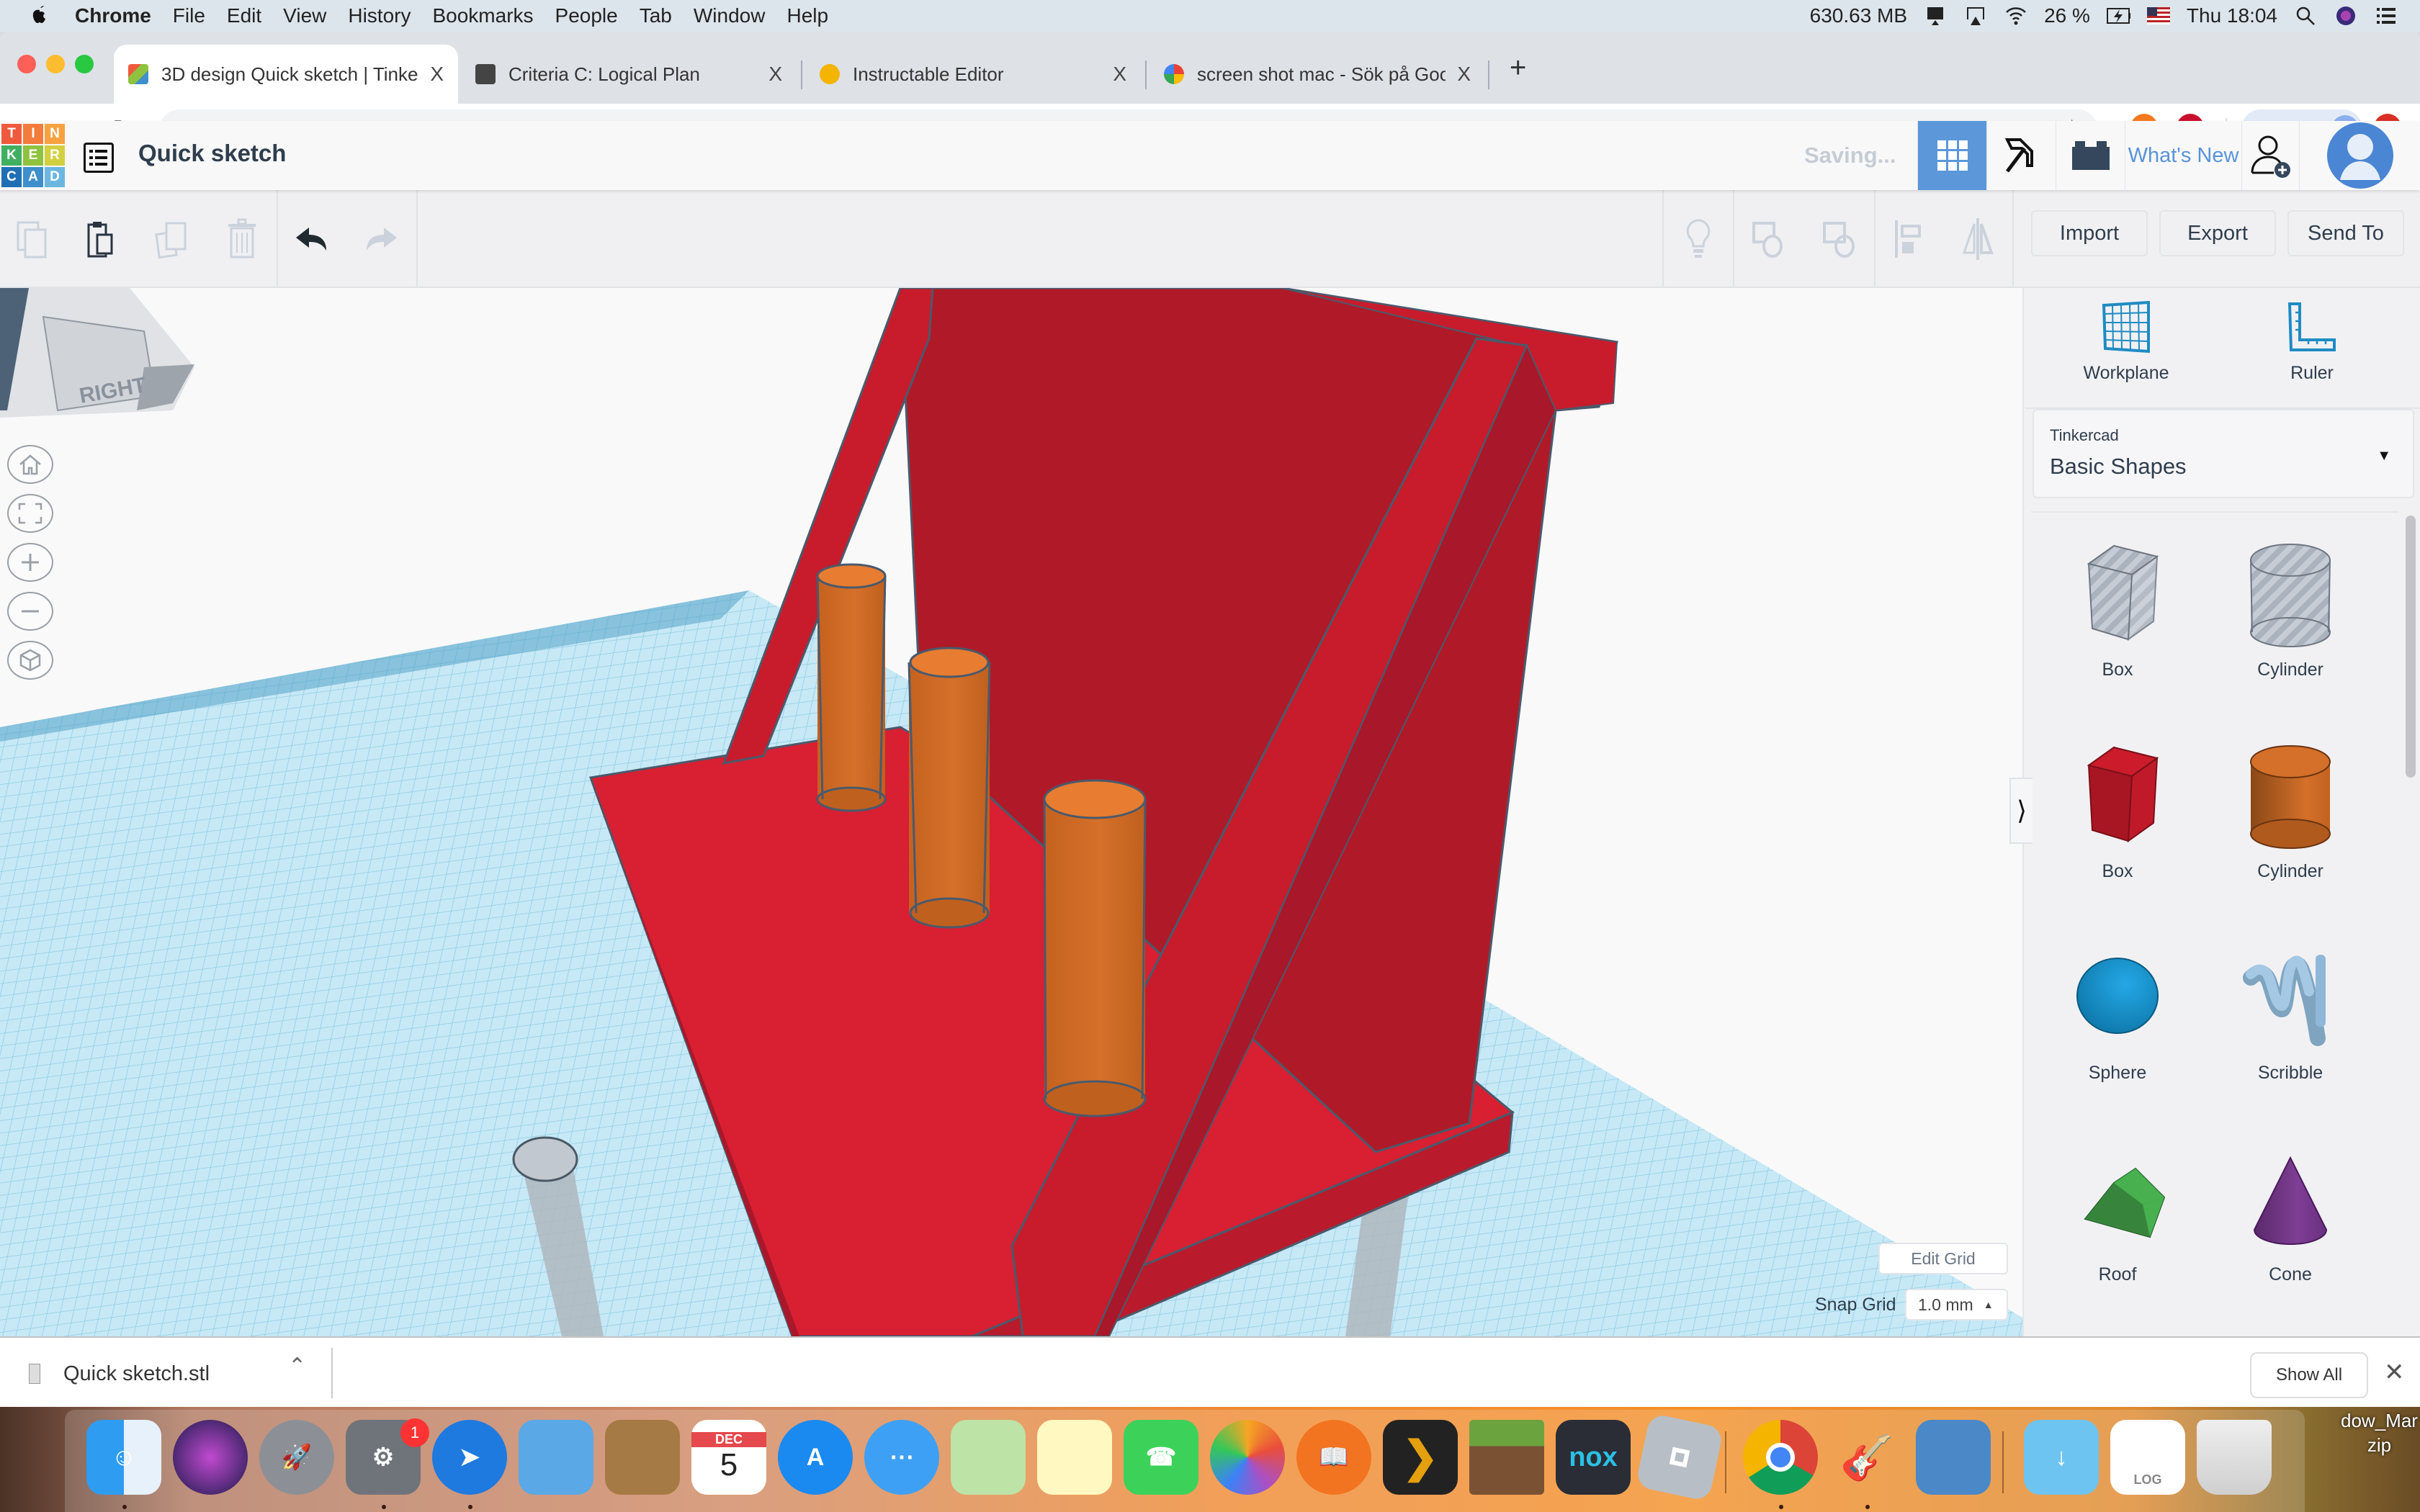 This screenshot has width=2420, height=1512. Describe the element at coordinates (728, 1457) in the screenshot. I see `calendar-icon: DEC 5` at that location.